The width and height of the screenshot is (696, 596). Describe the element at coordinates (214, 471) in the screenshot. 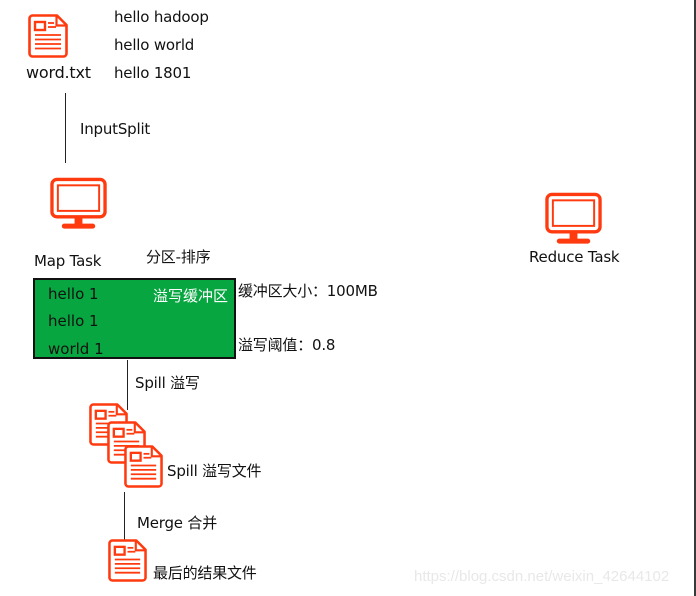

I see `spill-files-label: Spill 溢写文件` at that location.